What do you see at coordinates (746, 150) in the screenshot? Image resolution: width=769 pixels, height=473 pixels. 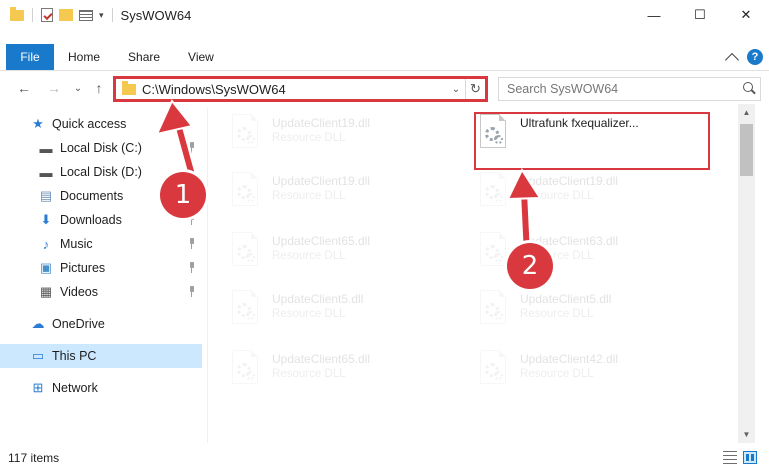 I see `scroll-thumb` at bounding box center [746, 150].